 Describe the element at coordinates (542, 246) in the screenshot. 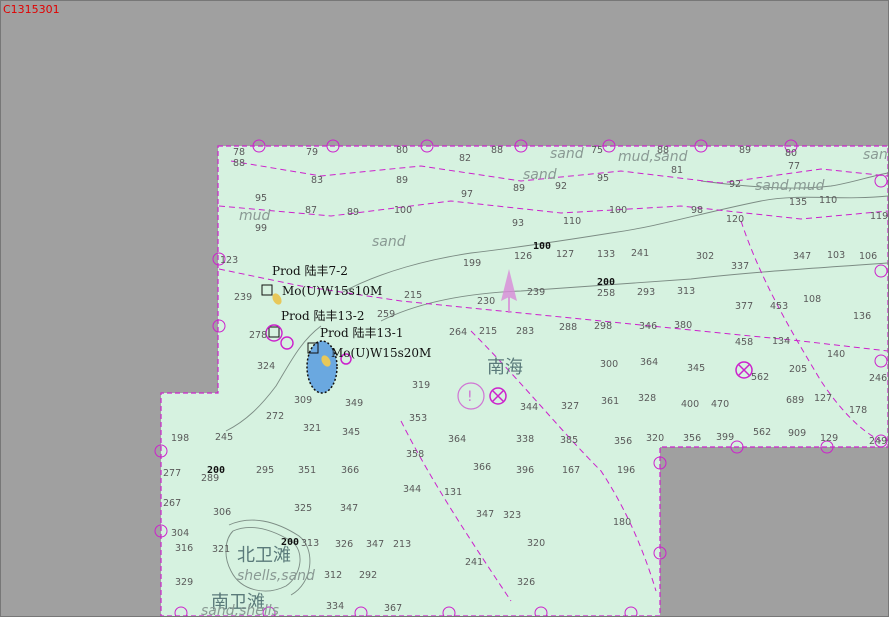

I see `contour-label-100: 100` at that location.